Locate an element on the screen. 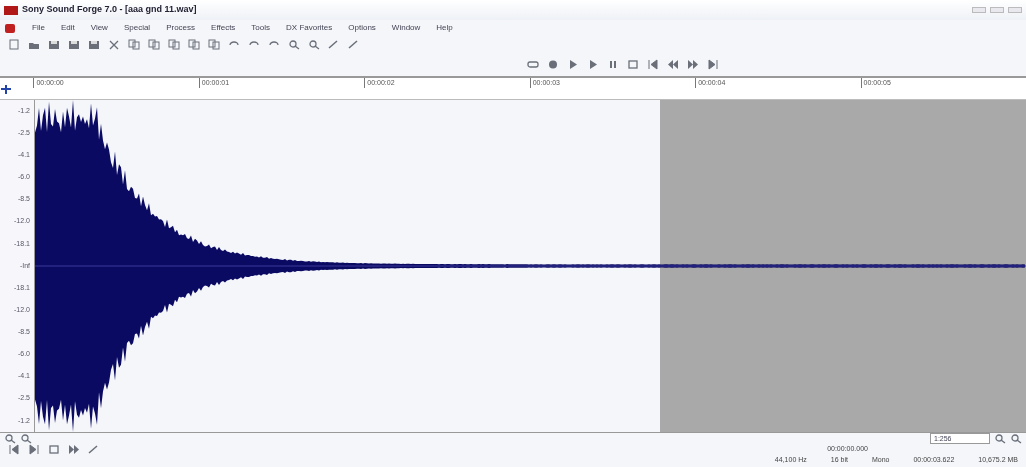 This screenshot has height=467, width=1026. cut-icon is located at coordinates (114, 44).